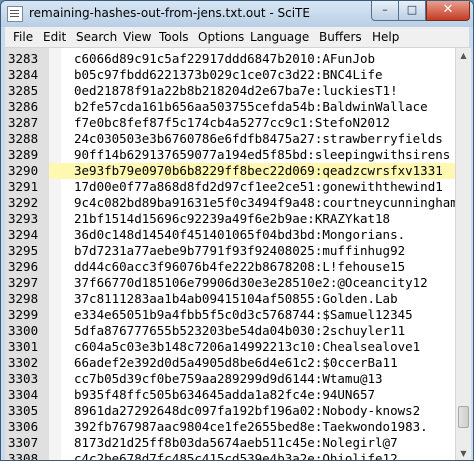  I want to click on line-number: 3301, so click(23, 346).